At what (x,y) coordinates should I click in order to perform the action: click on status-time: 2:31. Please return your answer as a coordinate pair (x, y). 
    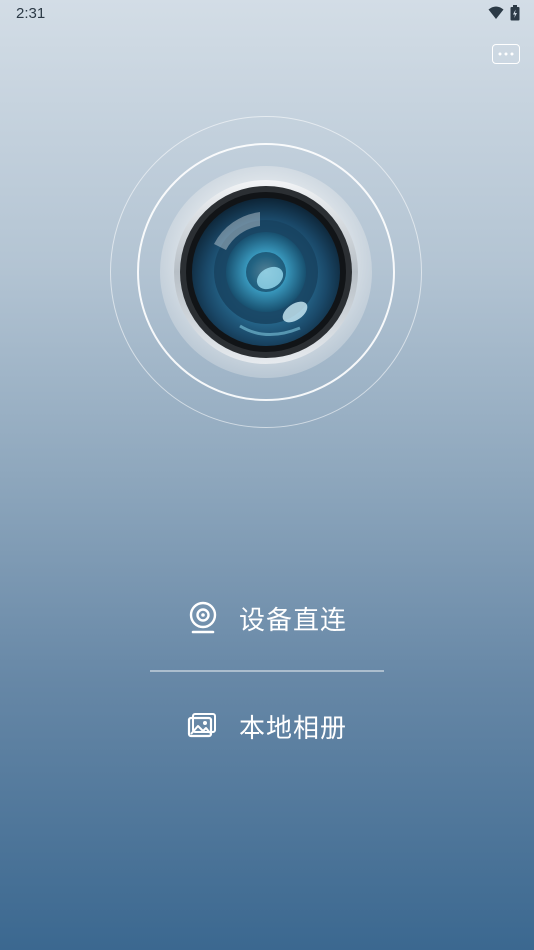
    Looking at the image, I should click on (31, 13).